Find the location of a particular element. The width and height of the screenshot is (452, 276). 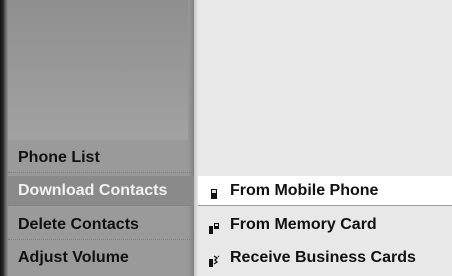

submenu-item-from-mobile-phone: From Mobile Phone is located at coordinates (325, 191).